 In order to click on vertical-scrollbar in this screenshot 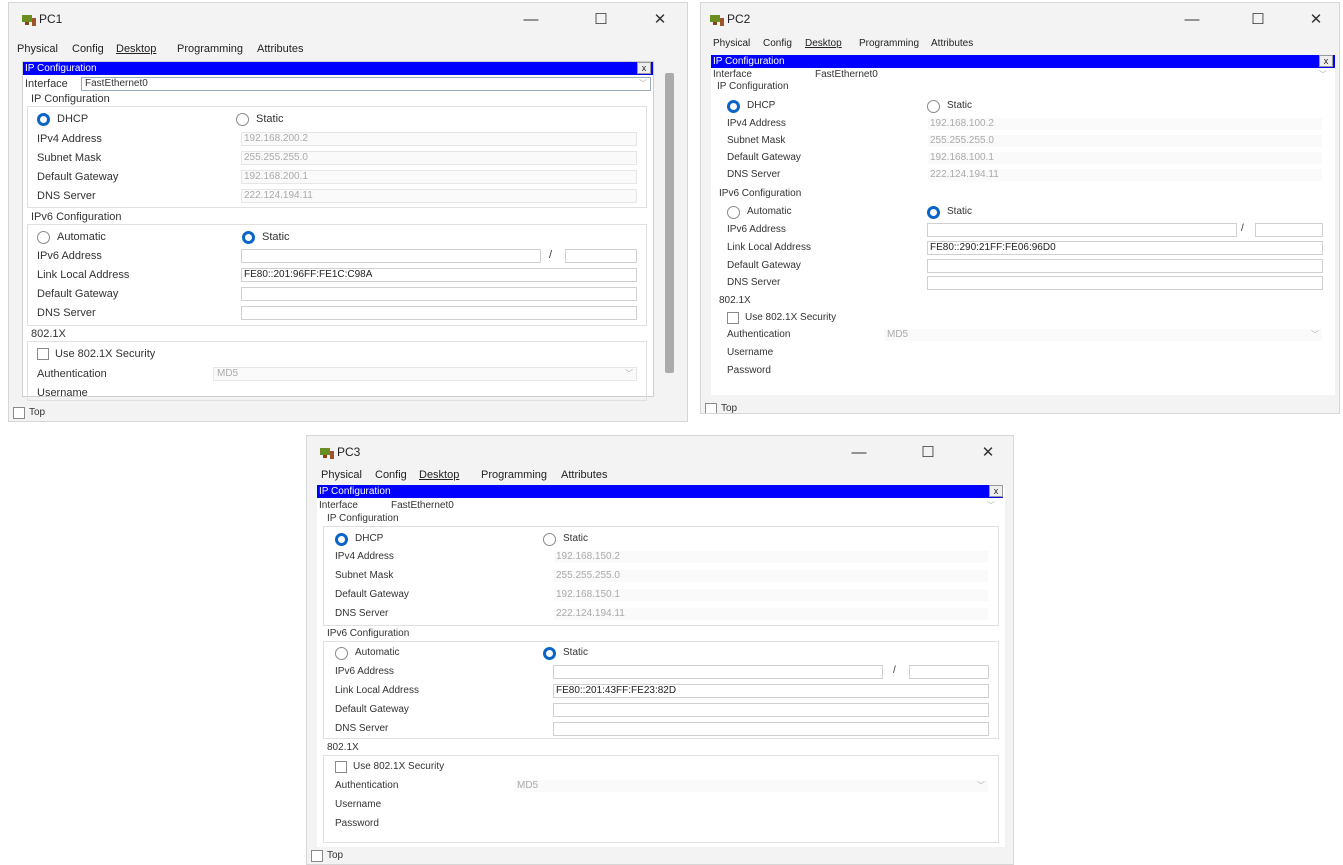, I will do `click(669, 223)`.